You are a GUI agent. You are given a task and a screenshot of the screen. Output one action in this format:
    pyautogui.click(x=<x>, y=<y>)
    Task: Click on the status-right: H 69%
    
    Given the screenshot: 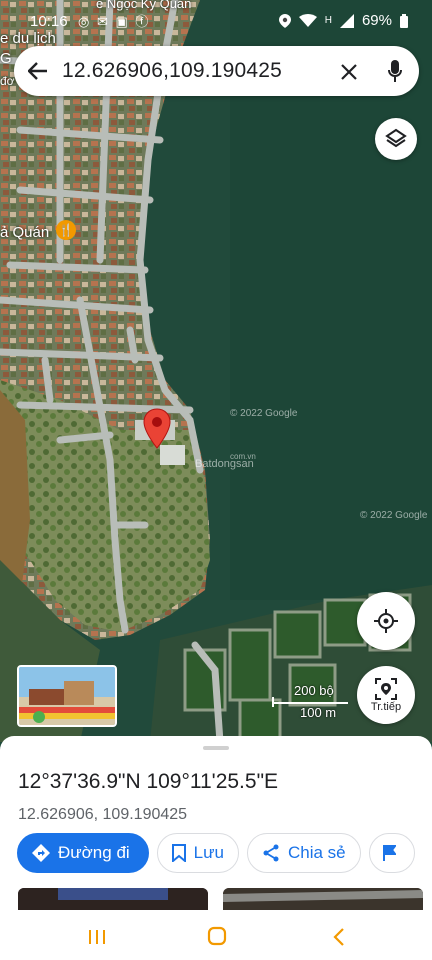 What is the action you would take?
    pyautogui.click(x=343, y=20)
    